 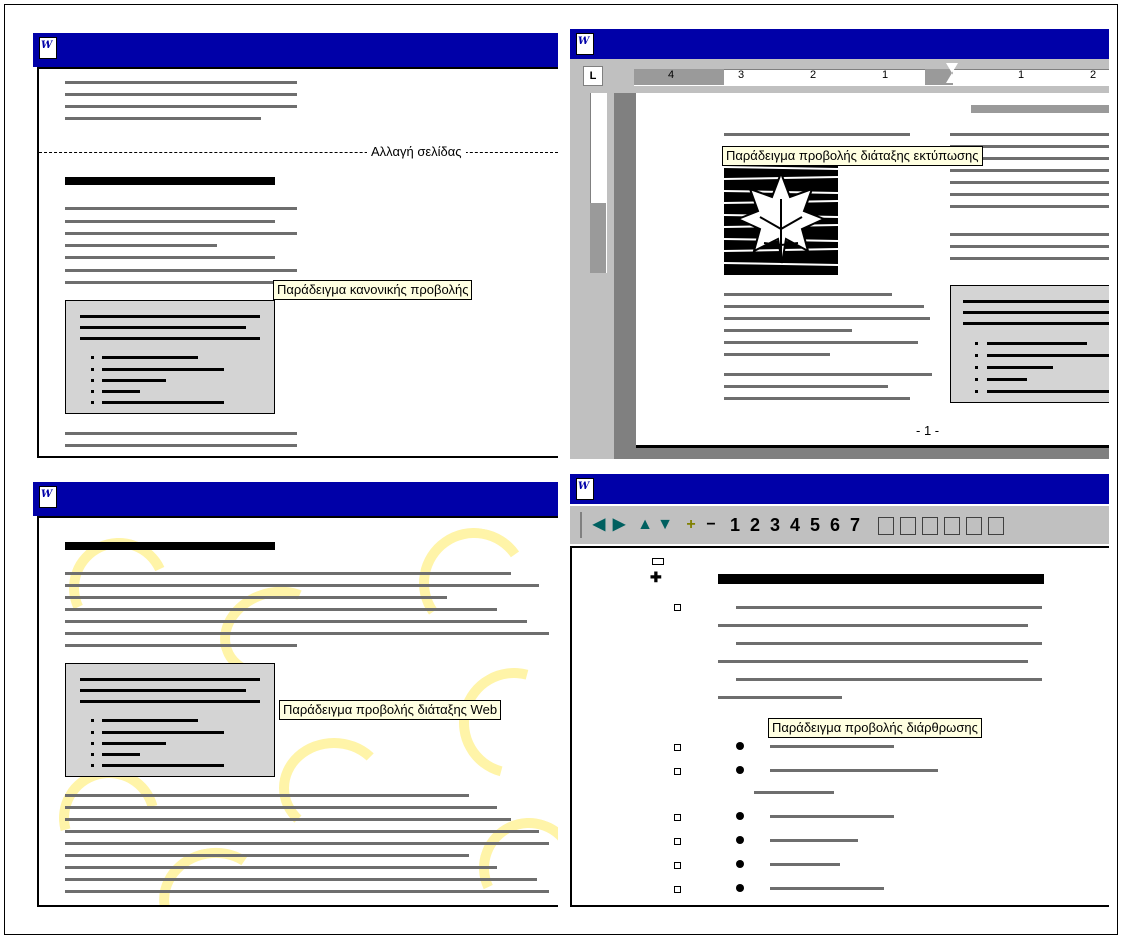 I want to click on page-break-label: Αλλαγή σελίδας, so click(x=416, y=151).